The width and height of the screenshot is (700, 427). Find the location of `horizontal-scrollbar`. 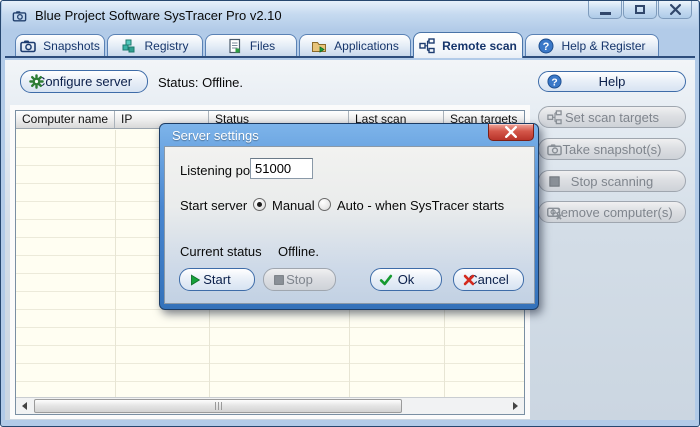

horizontal-scrollbar is located at coordinates (270, 405).